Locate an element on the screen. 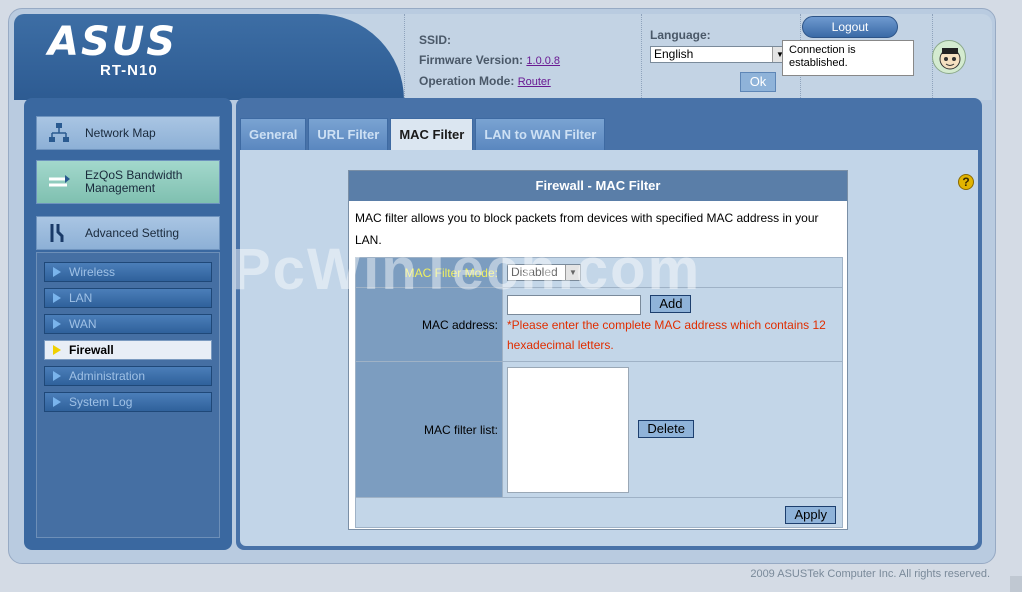  ok-button: Ok is located at coordinates (758, 82).